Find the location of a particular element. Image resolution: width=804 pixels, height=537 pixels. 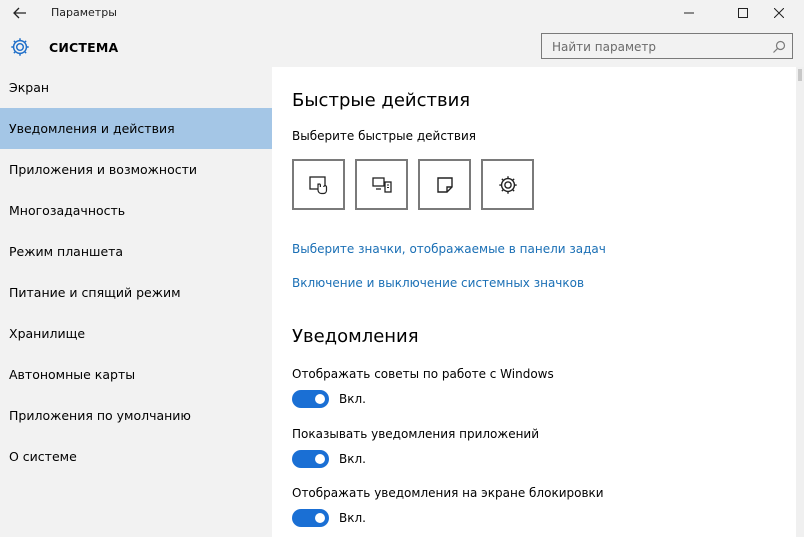

system-icons-link: Включение и выключение системных значков is located at coordinates (438, 283).